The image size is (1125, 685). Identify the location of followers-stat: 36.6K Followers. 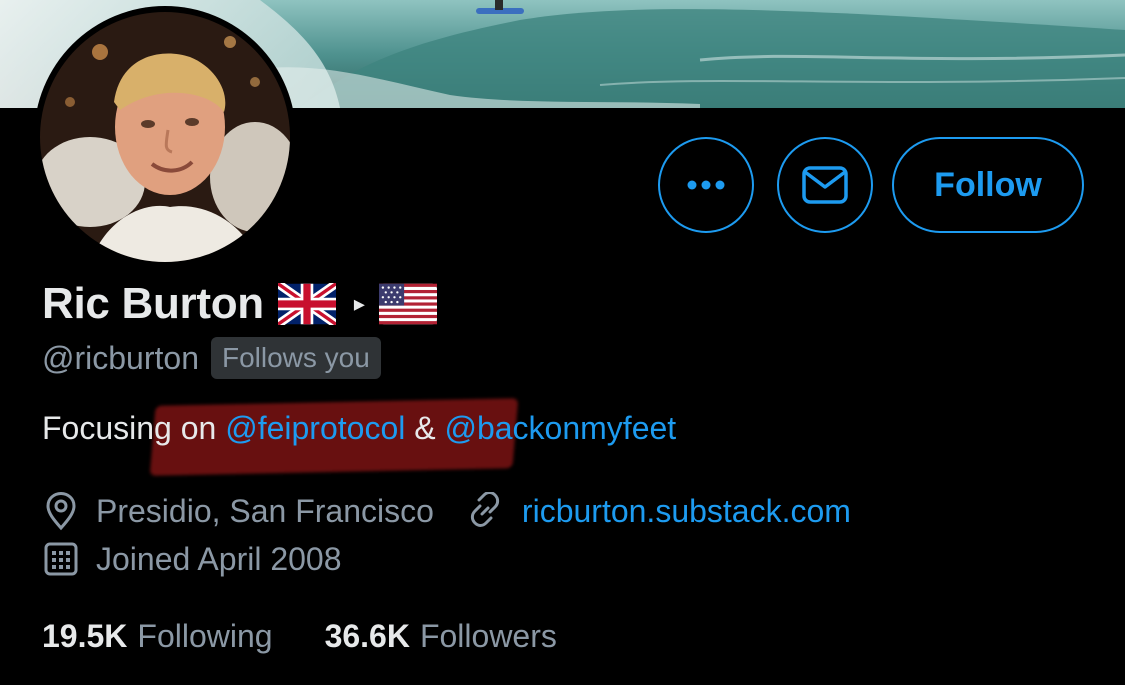
(441, 636).